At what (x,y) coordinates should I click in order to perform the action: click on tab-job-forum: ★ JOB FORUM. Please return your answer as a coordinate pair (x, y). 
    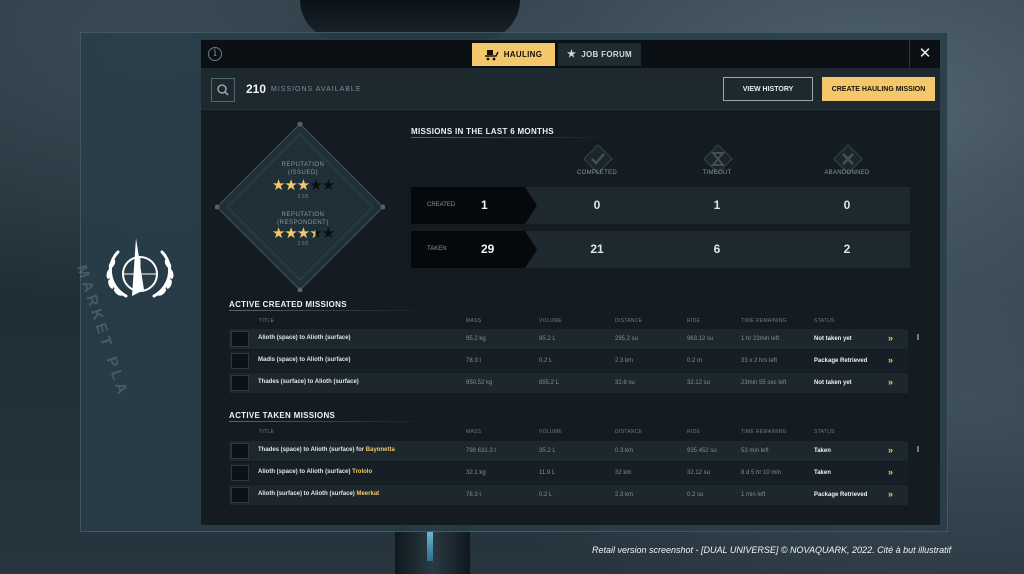
    Looking at the image, I should click on (599, 54).